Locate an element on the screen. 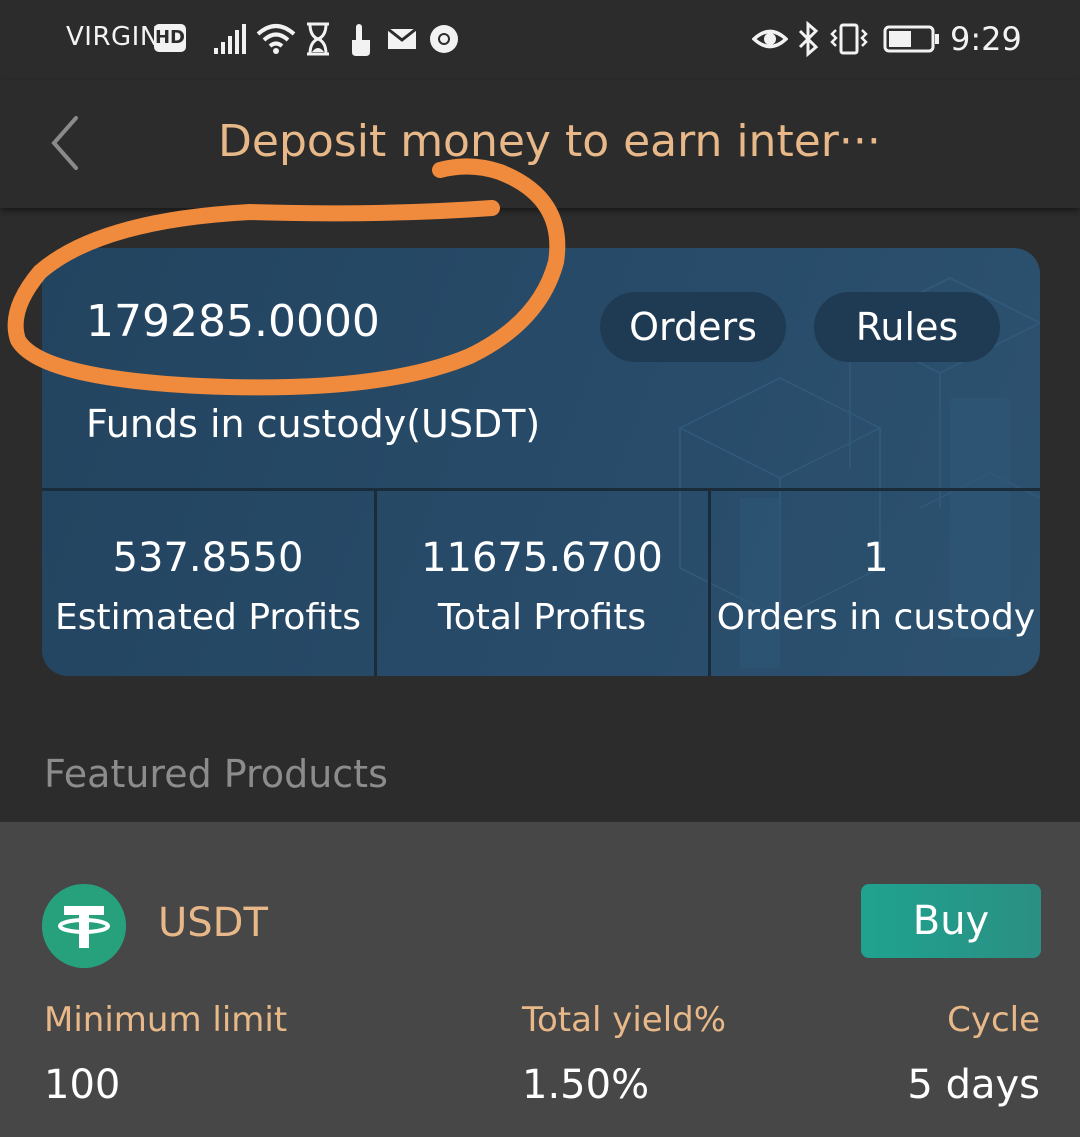 Image resolution: width=1080 pixels, height=1137 pixels. battery-icon is located at coordinates (911, 39).